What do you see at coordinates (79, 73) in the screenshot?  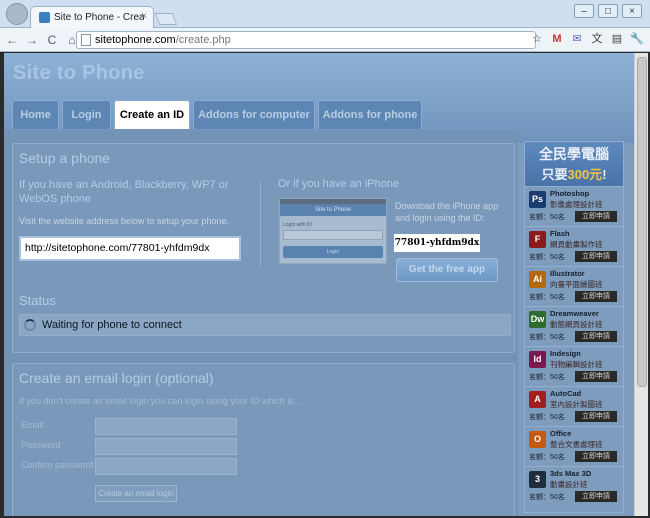 I see `site-title: Site to Phone` at bounding box center [79, 73].